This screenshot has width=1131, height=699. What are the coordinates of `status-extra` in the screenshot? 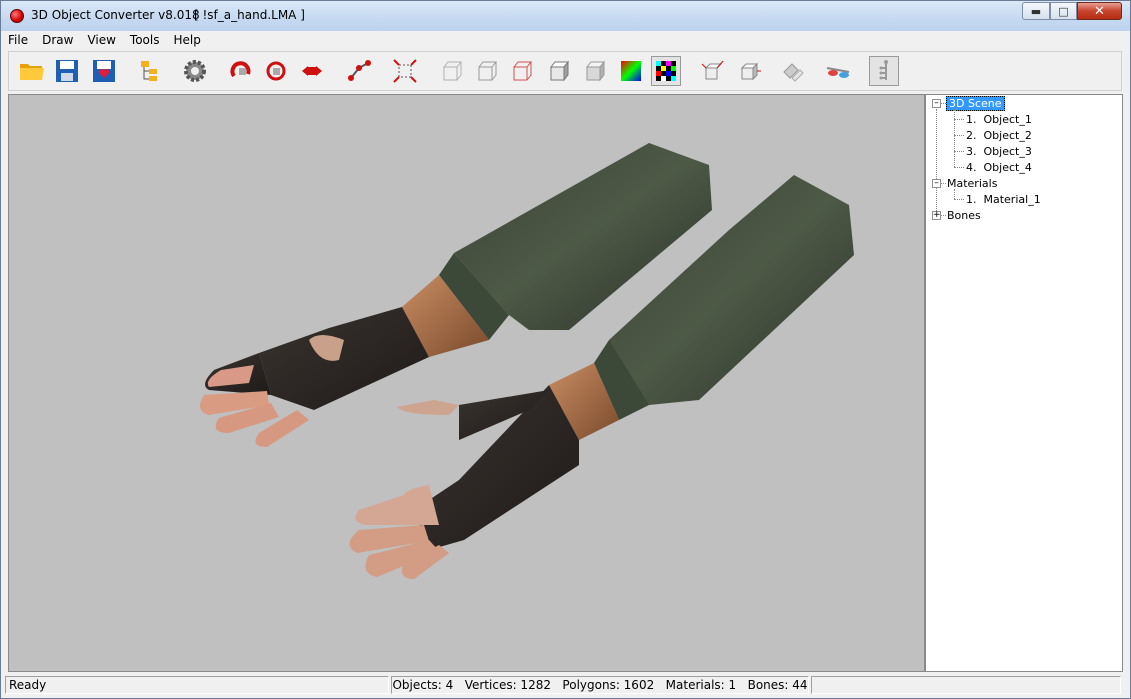 It's located at (966, 685).